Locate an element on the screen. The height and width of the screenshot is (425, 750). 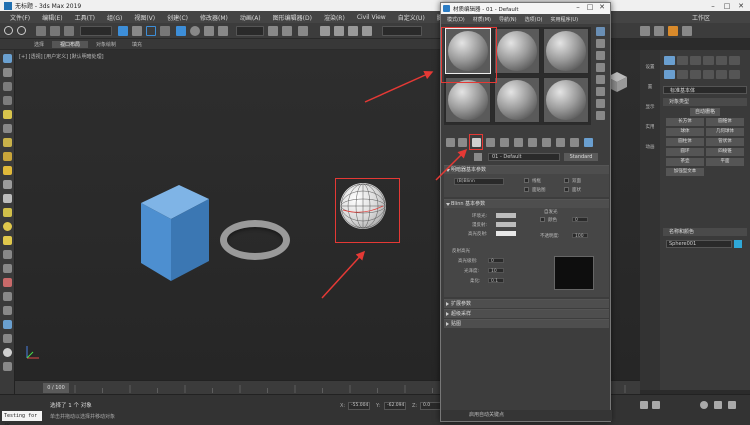
percent-snap-icon is located at coordinates (353, 31).